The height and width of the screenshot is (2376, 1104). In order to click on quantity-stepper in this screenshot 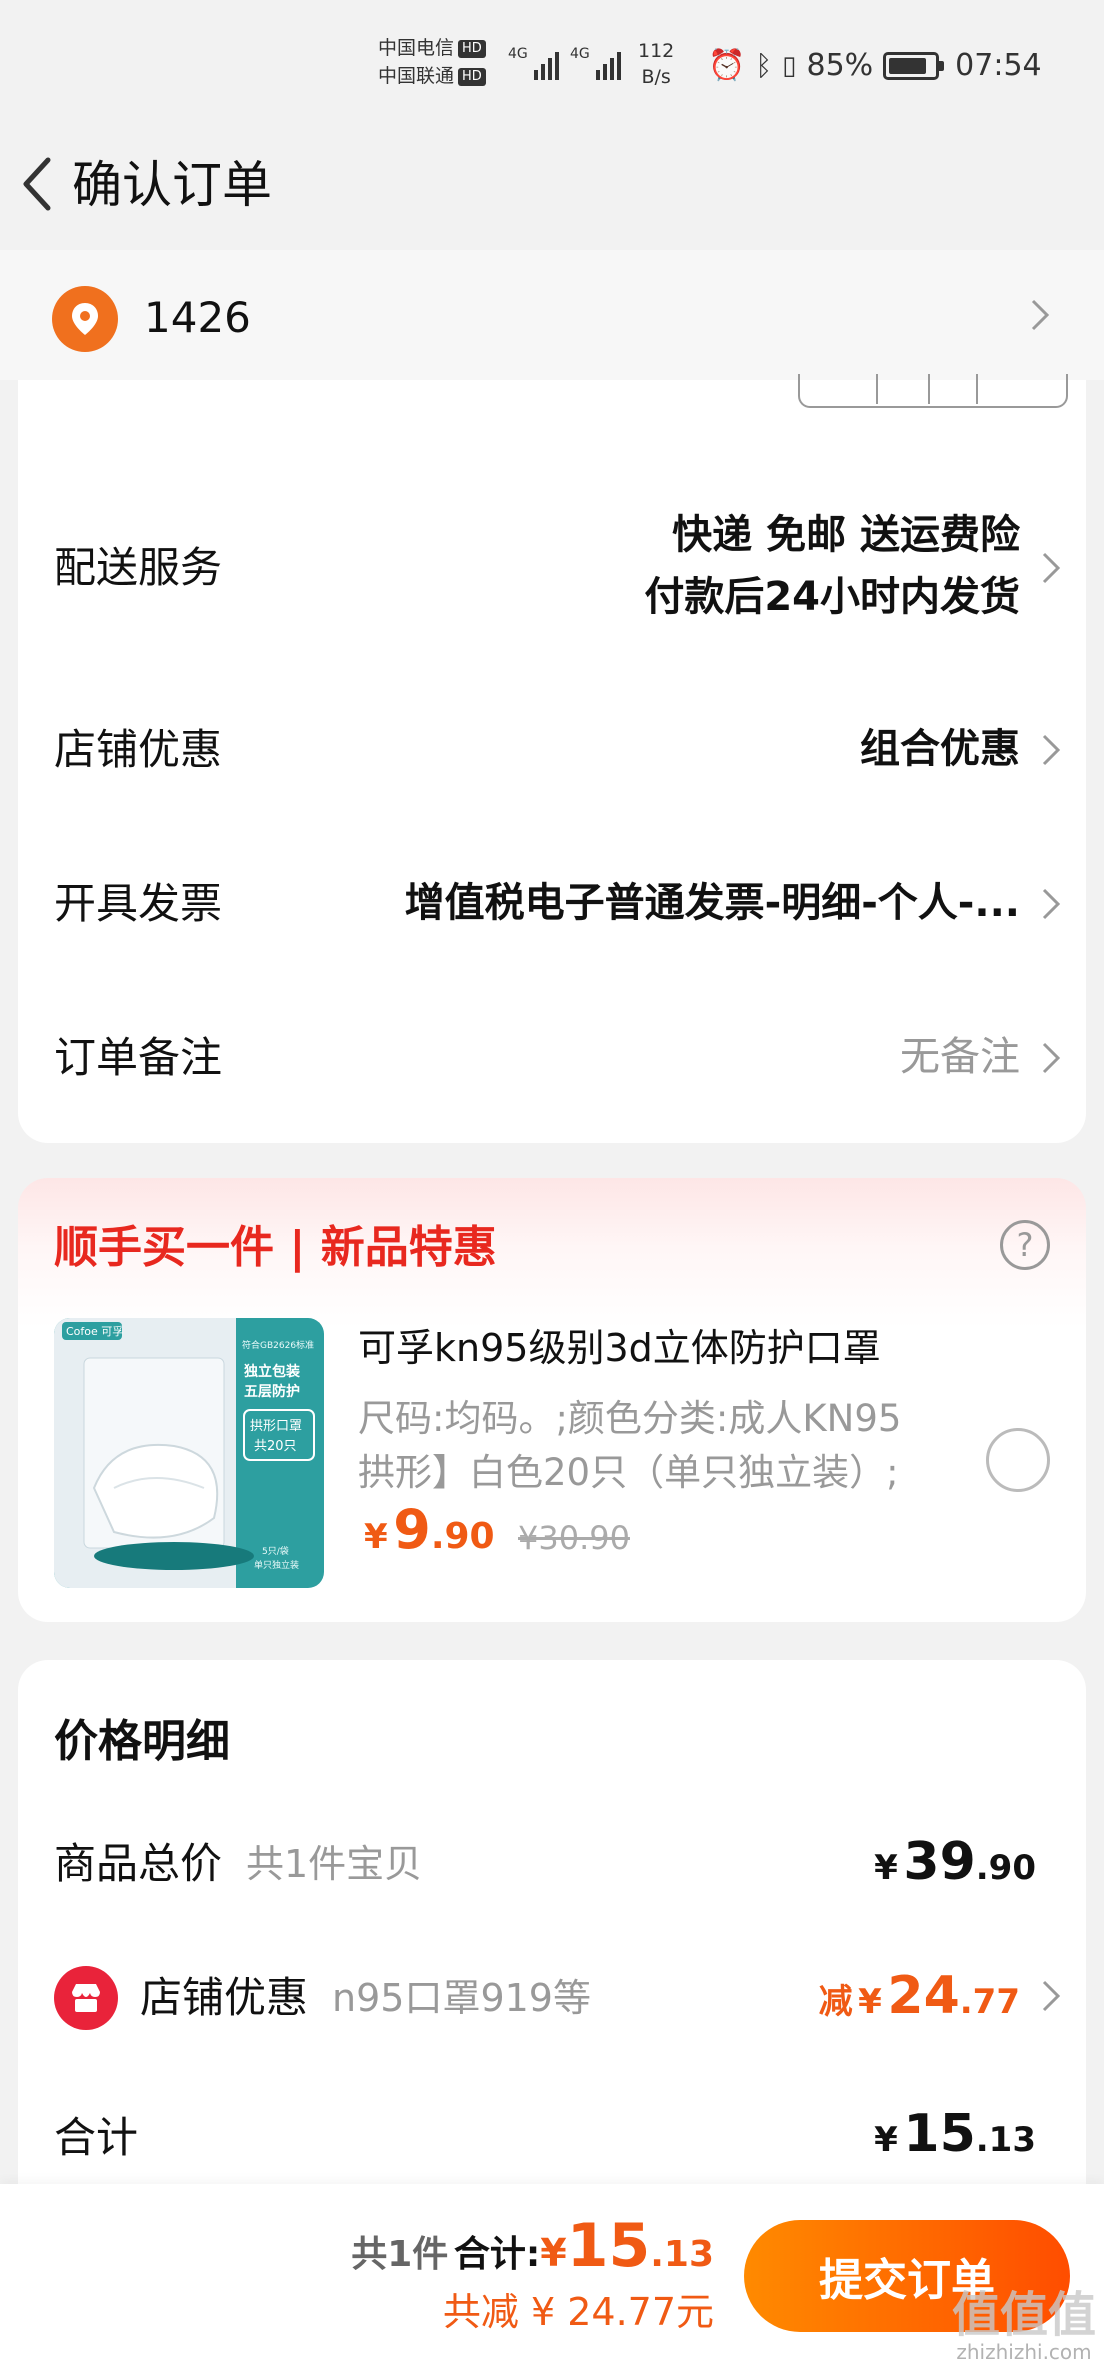, I will do `click(933, 391)`.